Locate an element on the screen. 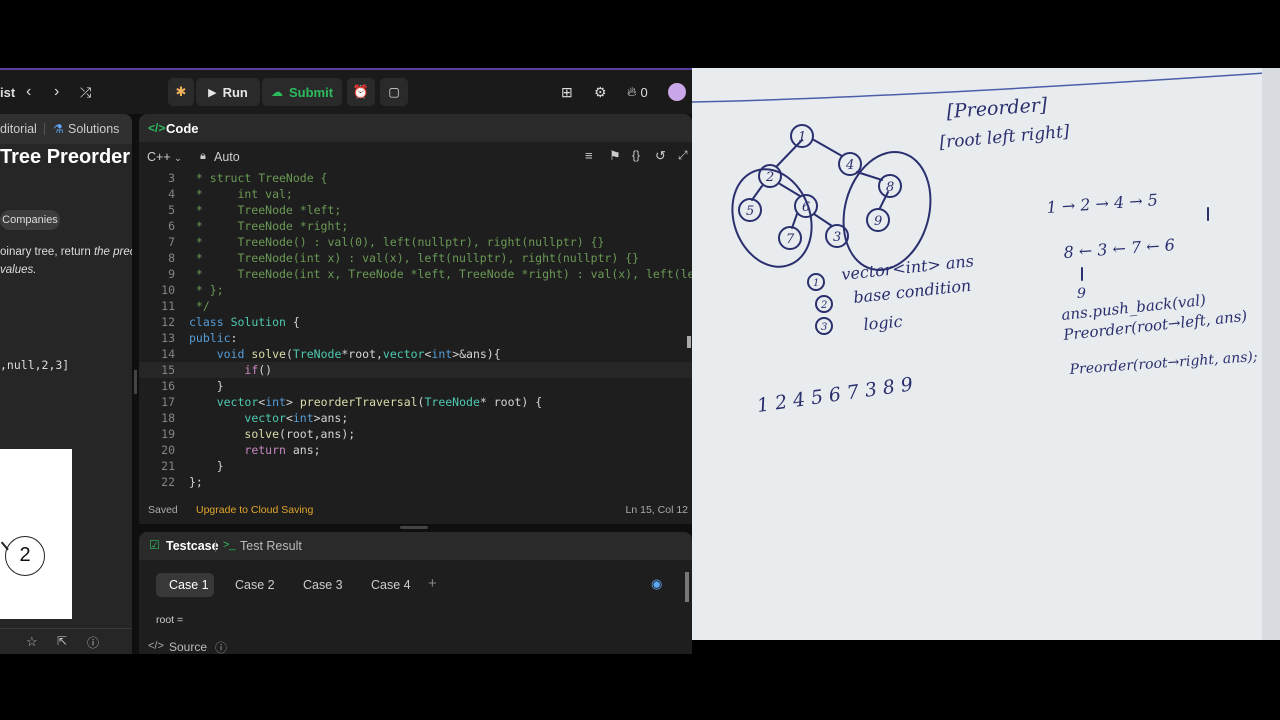  saved-status: Saved is located at coordinates (163, 510).